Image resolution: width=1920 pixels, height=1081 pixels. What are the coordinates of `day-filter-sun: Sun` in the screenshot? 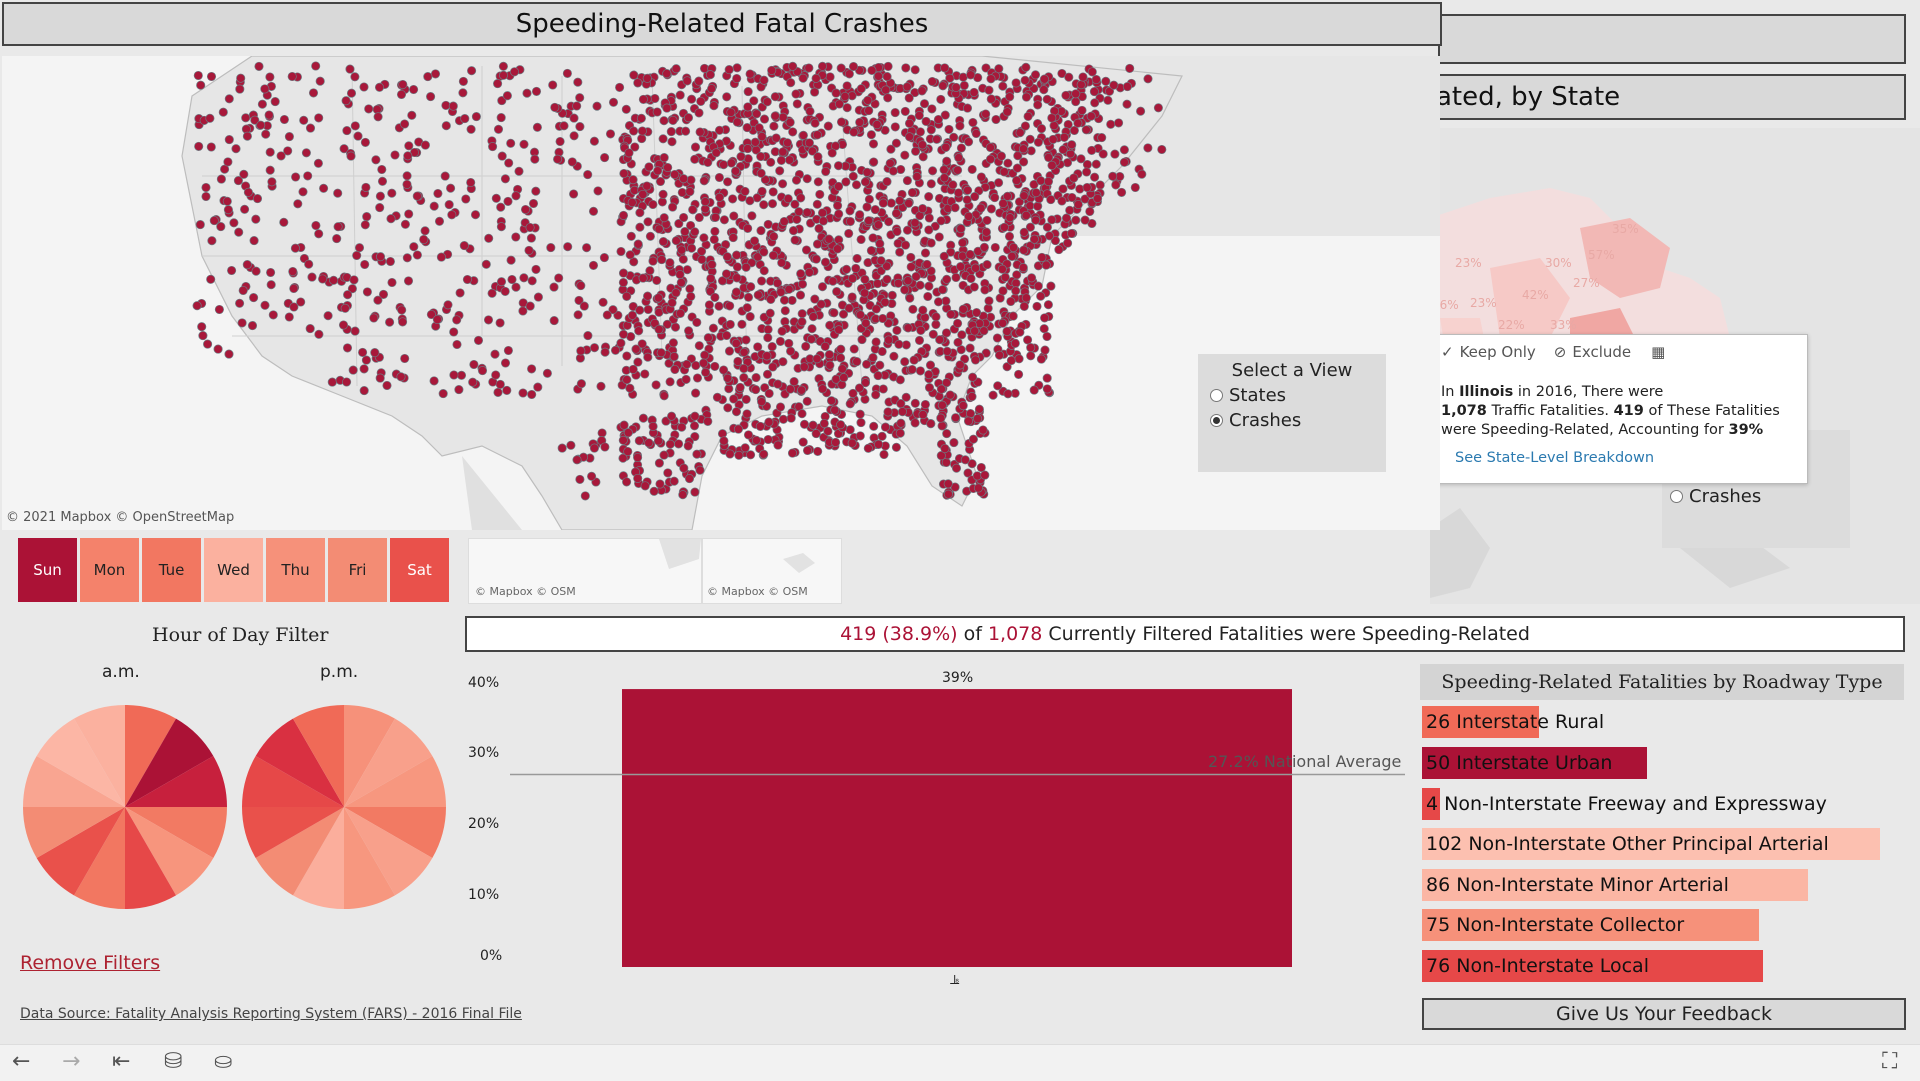 It's located at (47, 570).